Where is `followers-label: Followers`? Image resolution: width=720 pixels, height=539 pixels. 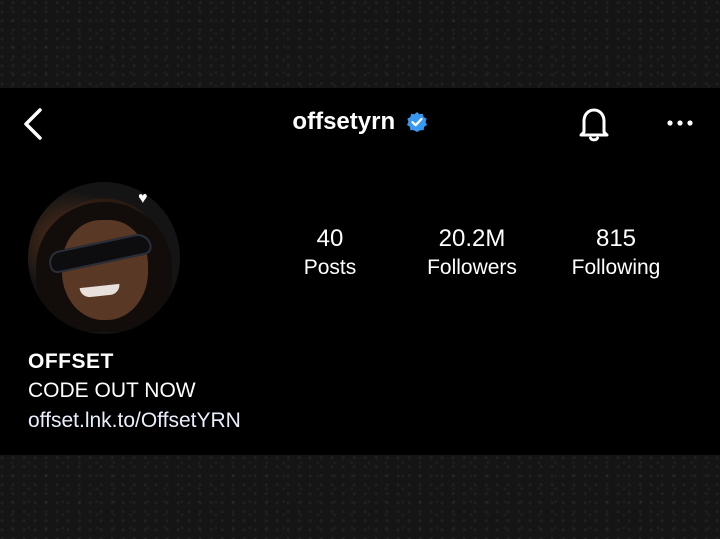
followers-label: Followers is located at coordinates (472, 267).